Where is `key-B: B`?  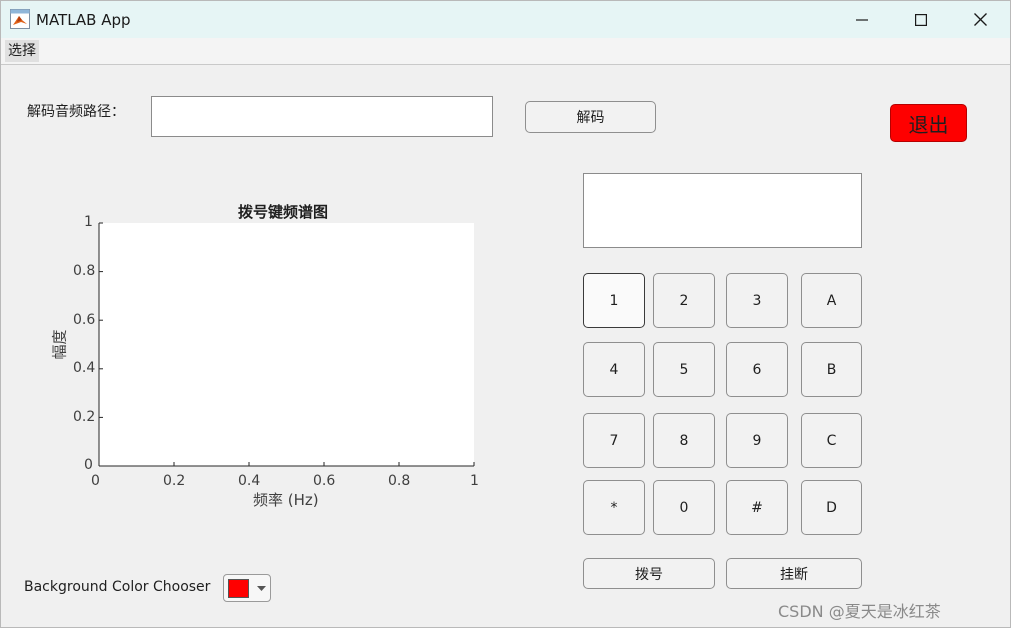 key-B: B is located at coordinates (831, 369).